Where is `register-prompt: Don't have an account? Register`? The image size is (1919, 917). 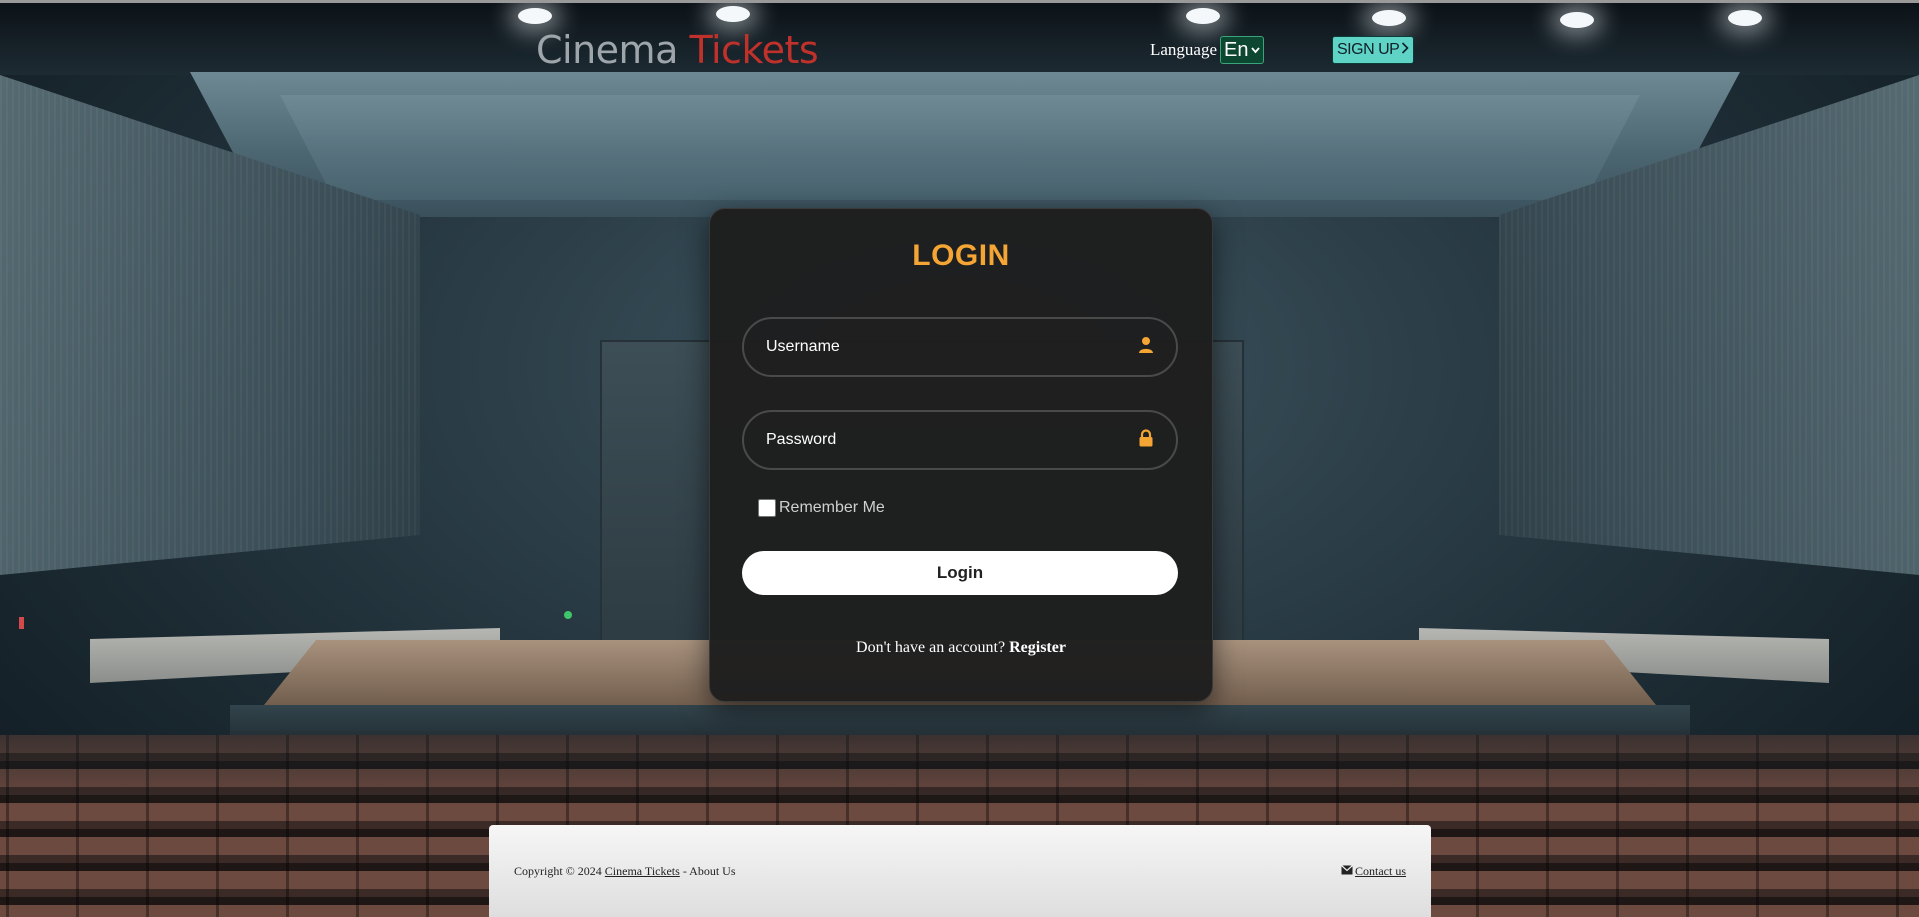
register-prompt: Don't have an account? Register is located at coordinates (961, 647).